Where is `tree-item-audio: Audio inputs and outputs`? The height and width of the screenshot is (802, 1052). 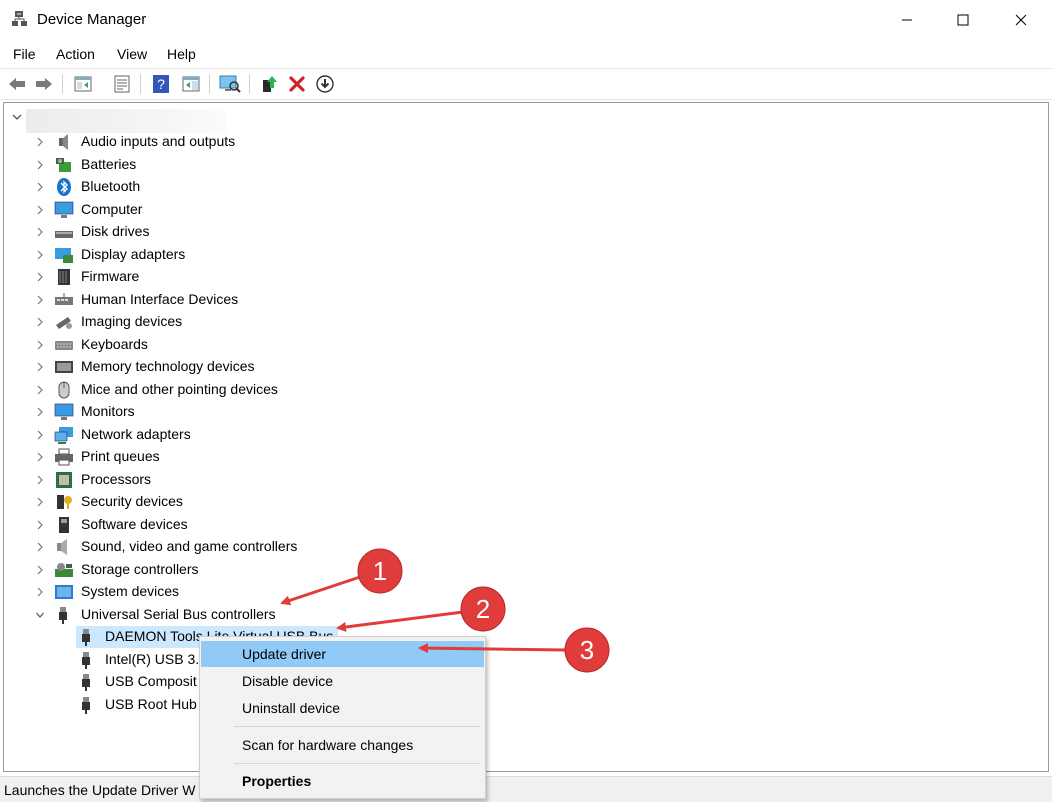
tree-item-audio: Audio inputs and outputs is located at coordinates (304, 142).